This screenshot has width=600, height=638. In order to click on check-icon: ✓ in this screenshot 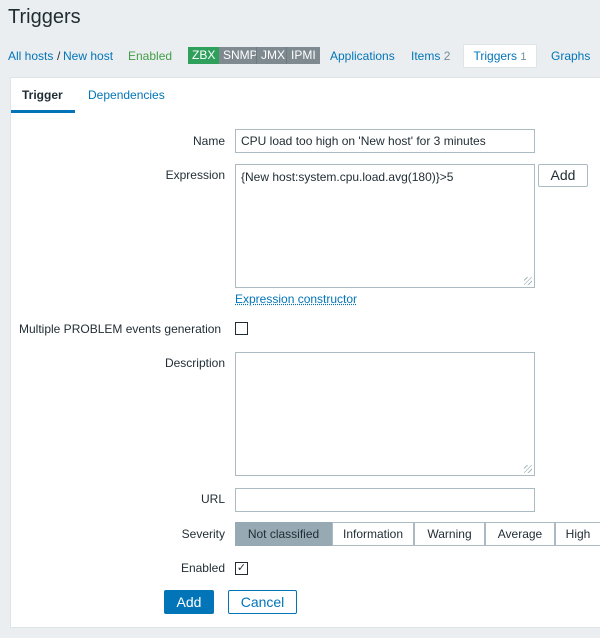, I will do `click(241, 568)`.